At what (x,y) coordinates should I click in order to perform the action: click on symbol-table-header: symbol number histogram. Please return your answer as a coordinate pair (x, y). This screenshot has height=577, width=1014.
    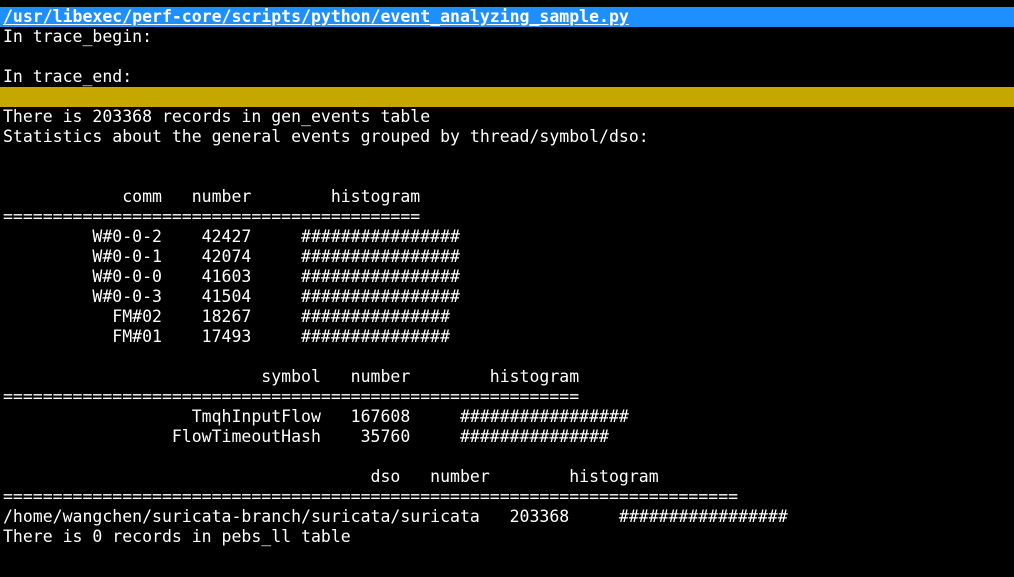
    Looking at the image, I should click on (291, 376).